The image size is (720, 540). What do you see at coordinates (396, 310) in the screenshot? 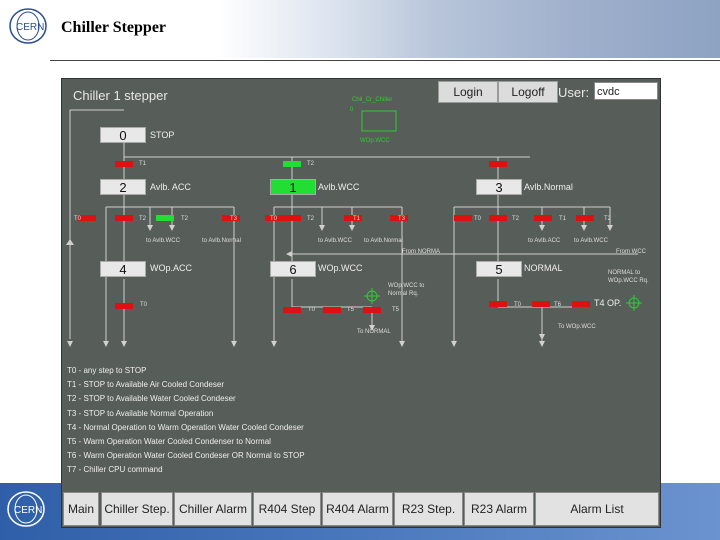
I see `label-t5-b: T5` at bounding box center [396, 310].